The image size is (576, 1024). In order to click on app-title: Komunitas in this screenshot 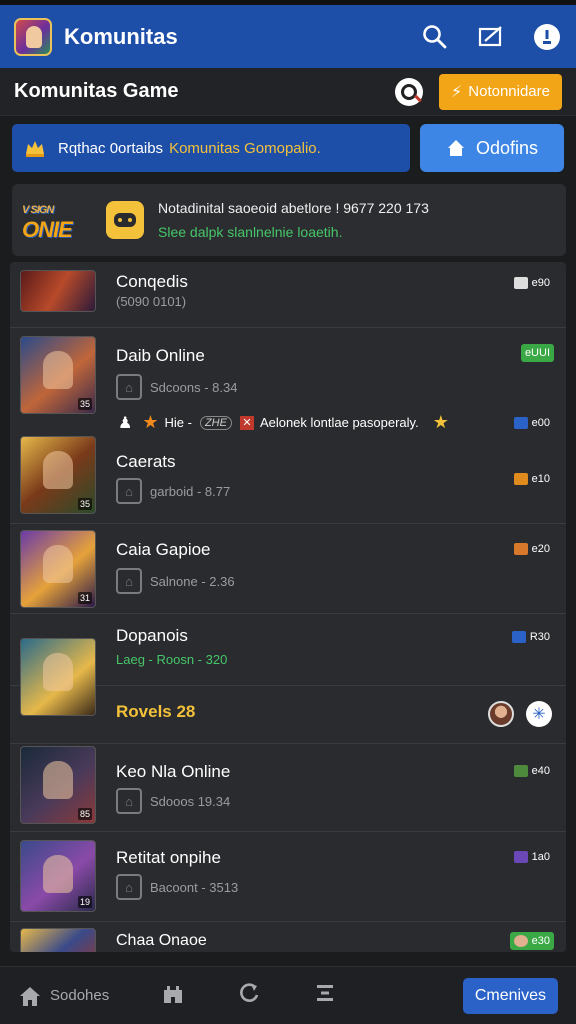, I will do `click(121, 36)`.